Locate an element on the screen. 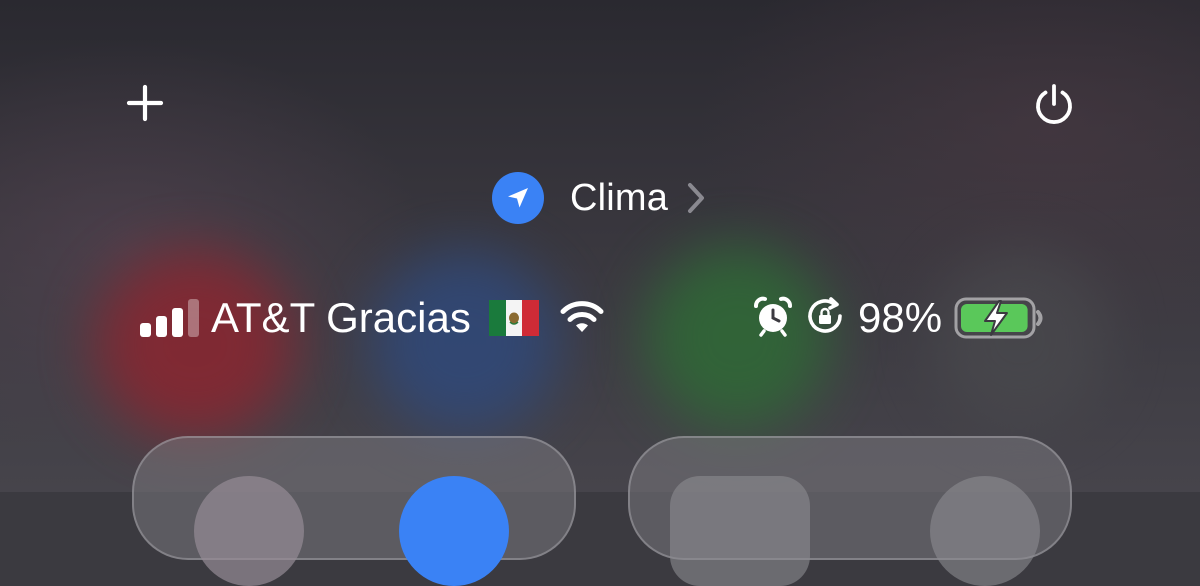 The image size is (1200, 586). mexico-flag-icon is located at coordinates (513, 318).